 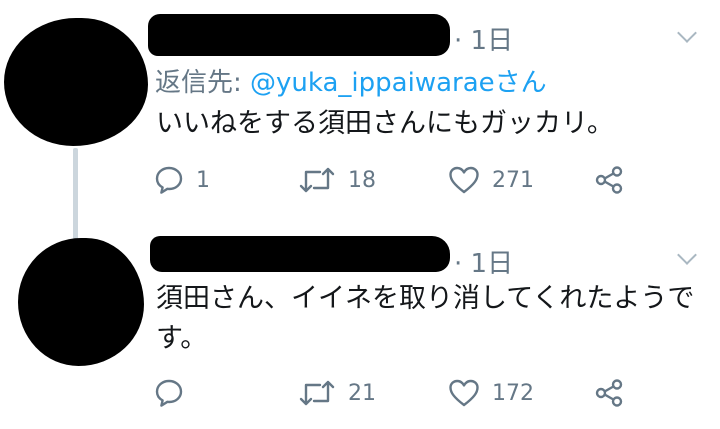 What do you see at coordinates (203, 180) in the screenshot?
I see `reply-count: 1` at bounding box center [203, 180].